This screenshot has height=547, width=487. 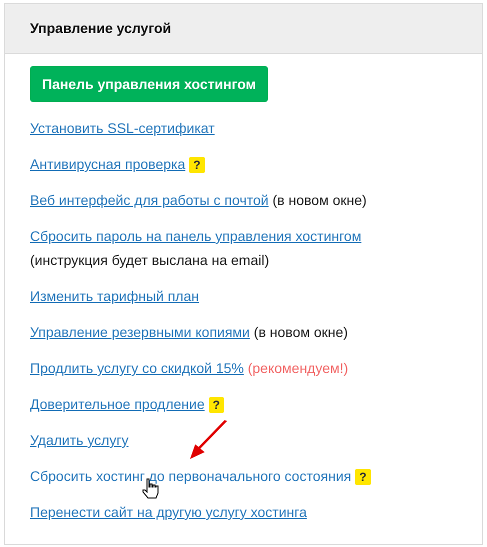 I want to click on menu-link: Веб интерфейс для работы с почтой, so click(x=149, y=200).